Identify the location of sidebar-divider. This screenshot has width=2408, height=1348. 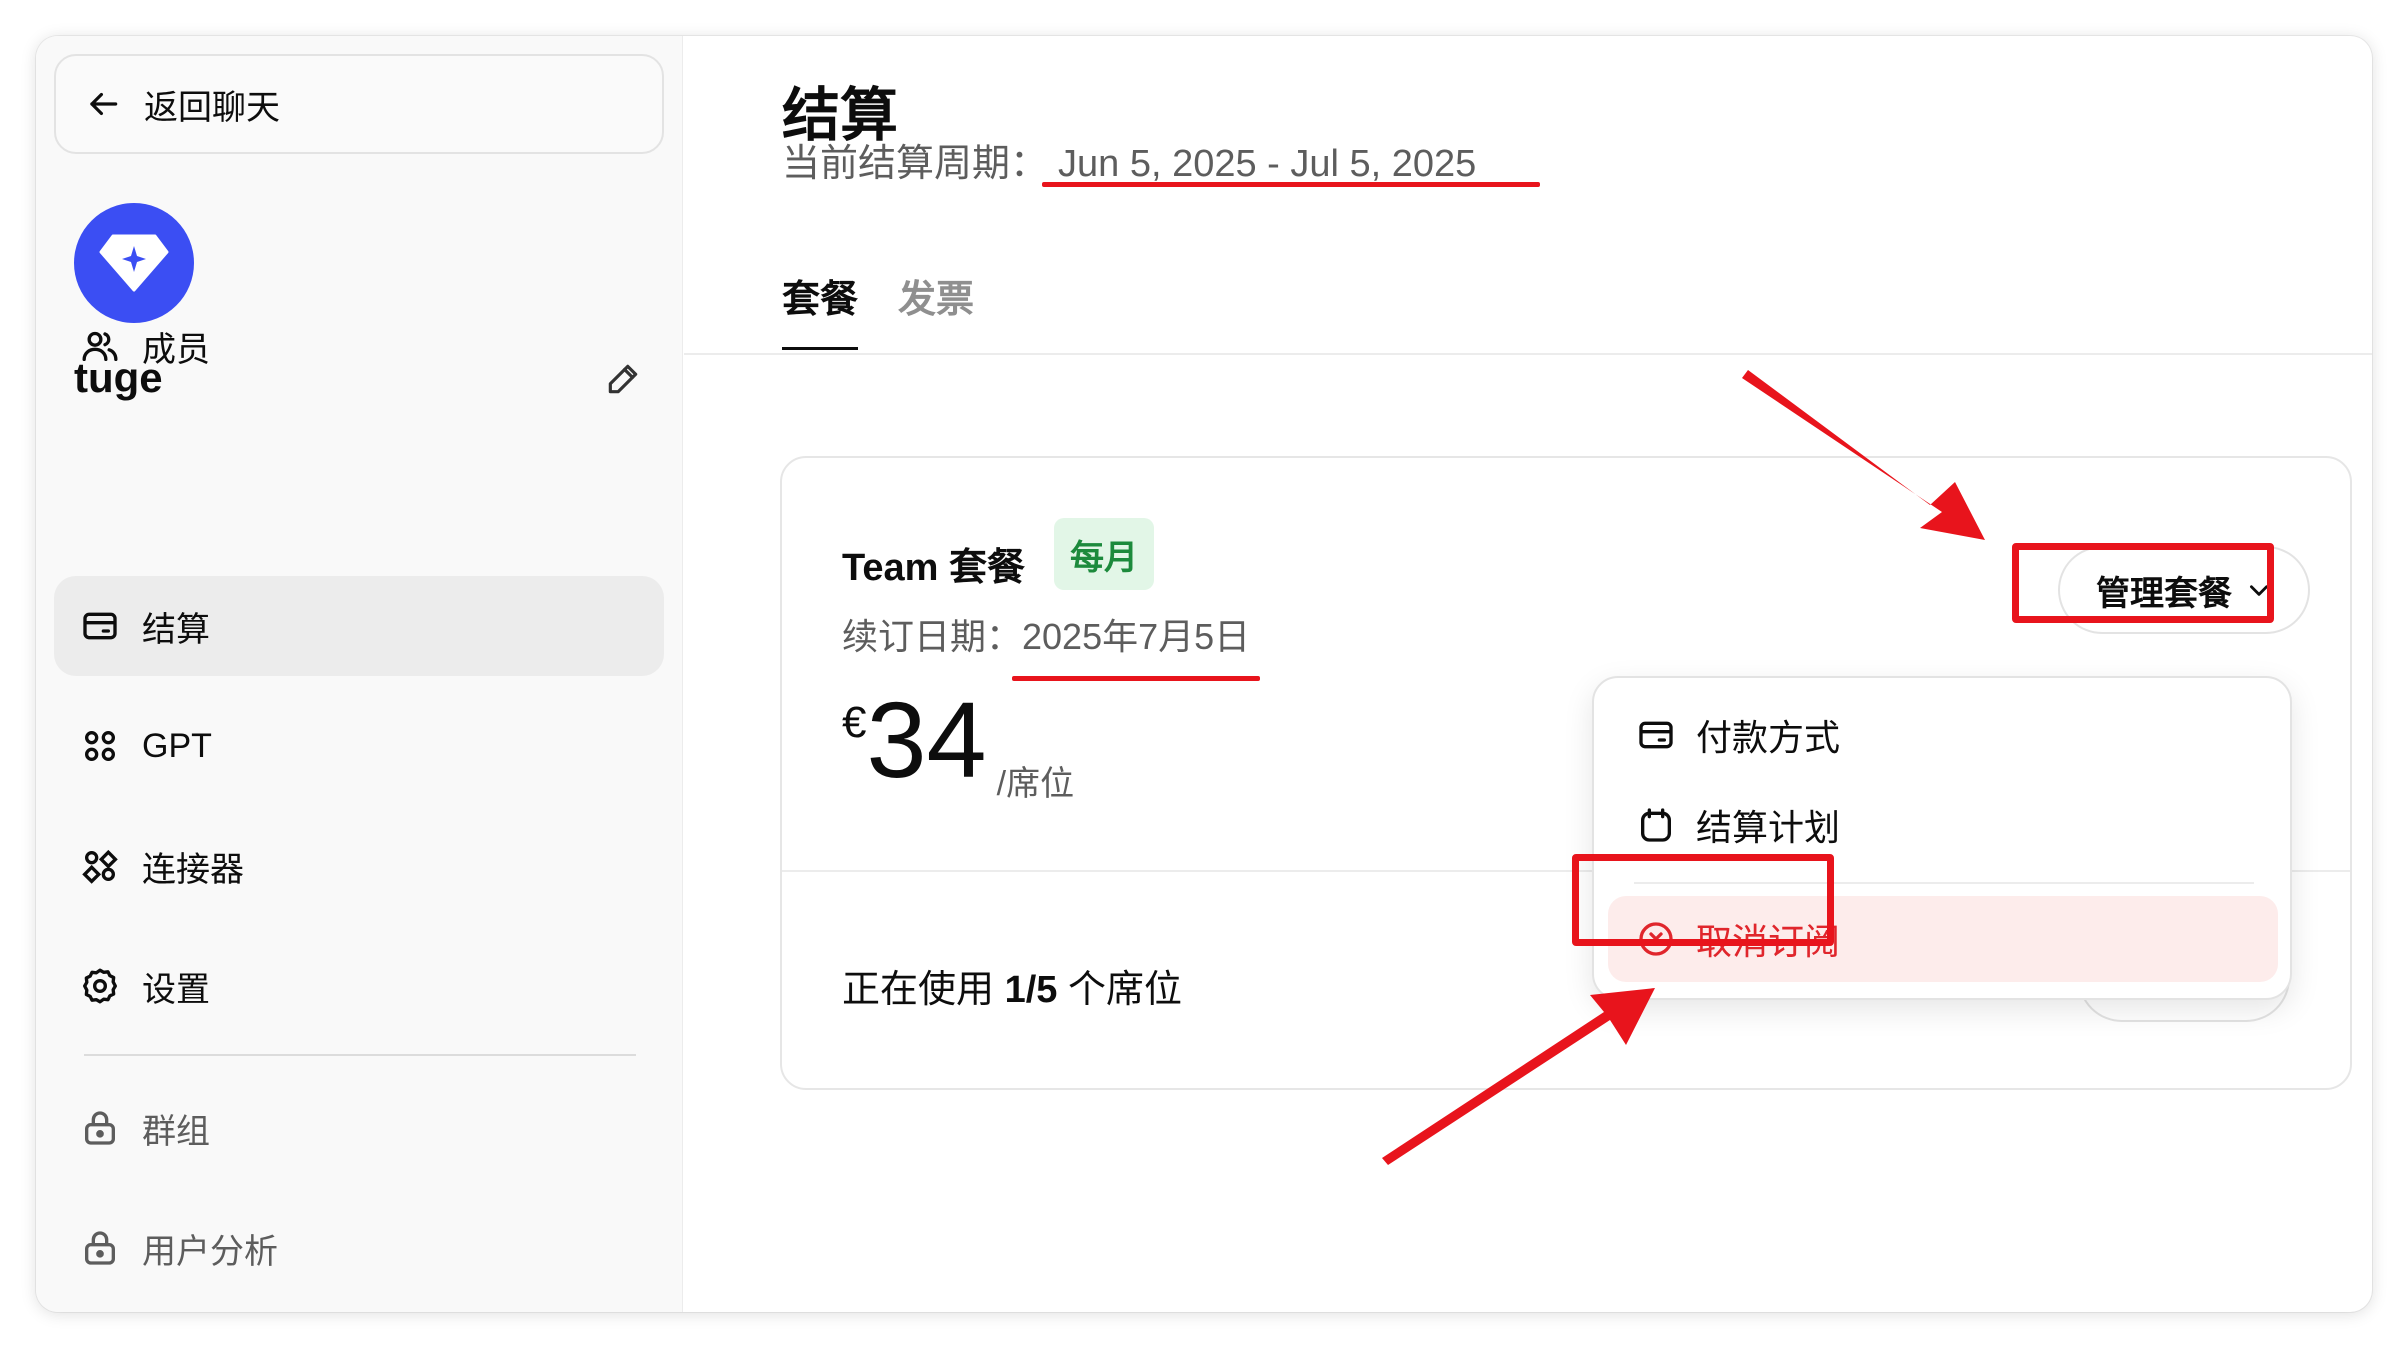
(360, 1055).